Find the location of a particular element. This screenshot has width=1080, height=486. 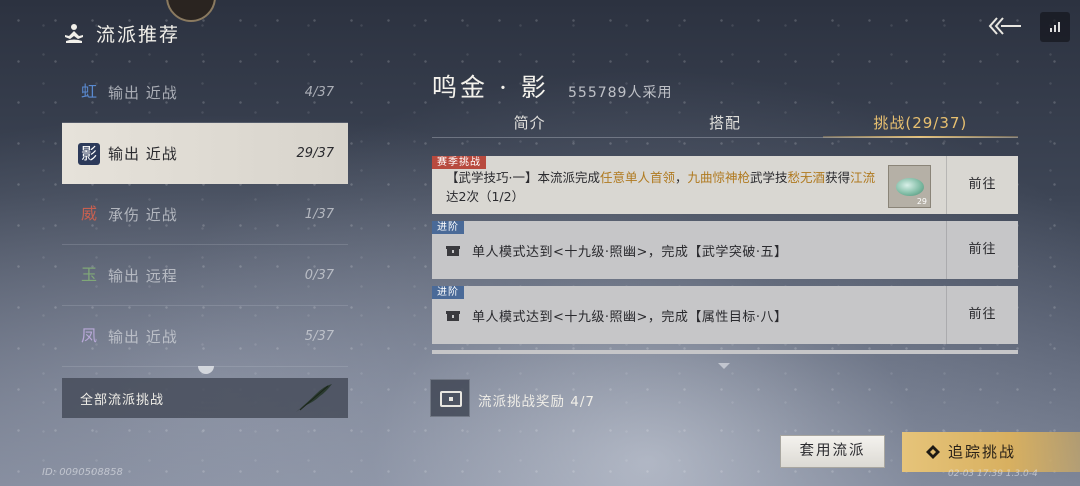

tab-intro: 简介 is located at coordinates (529, 124).